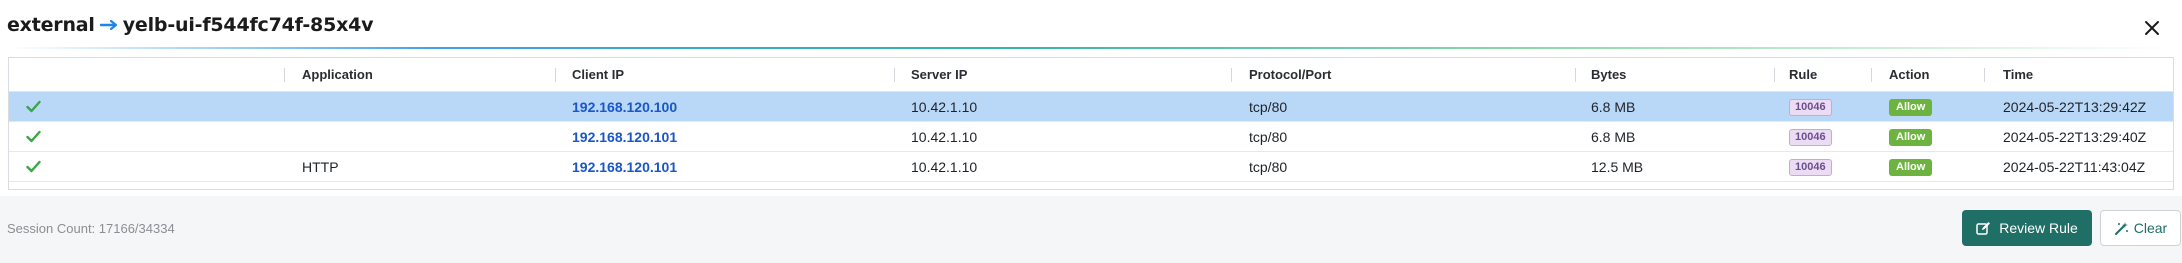 The width and height of the screenshot is (2182, 263). What do you see at coordinates (320, 167) in the screenshot?
I see `cell-application: HTTP` at bounding box center [320, 167].